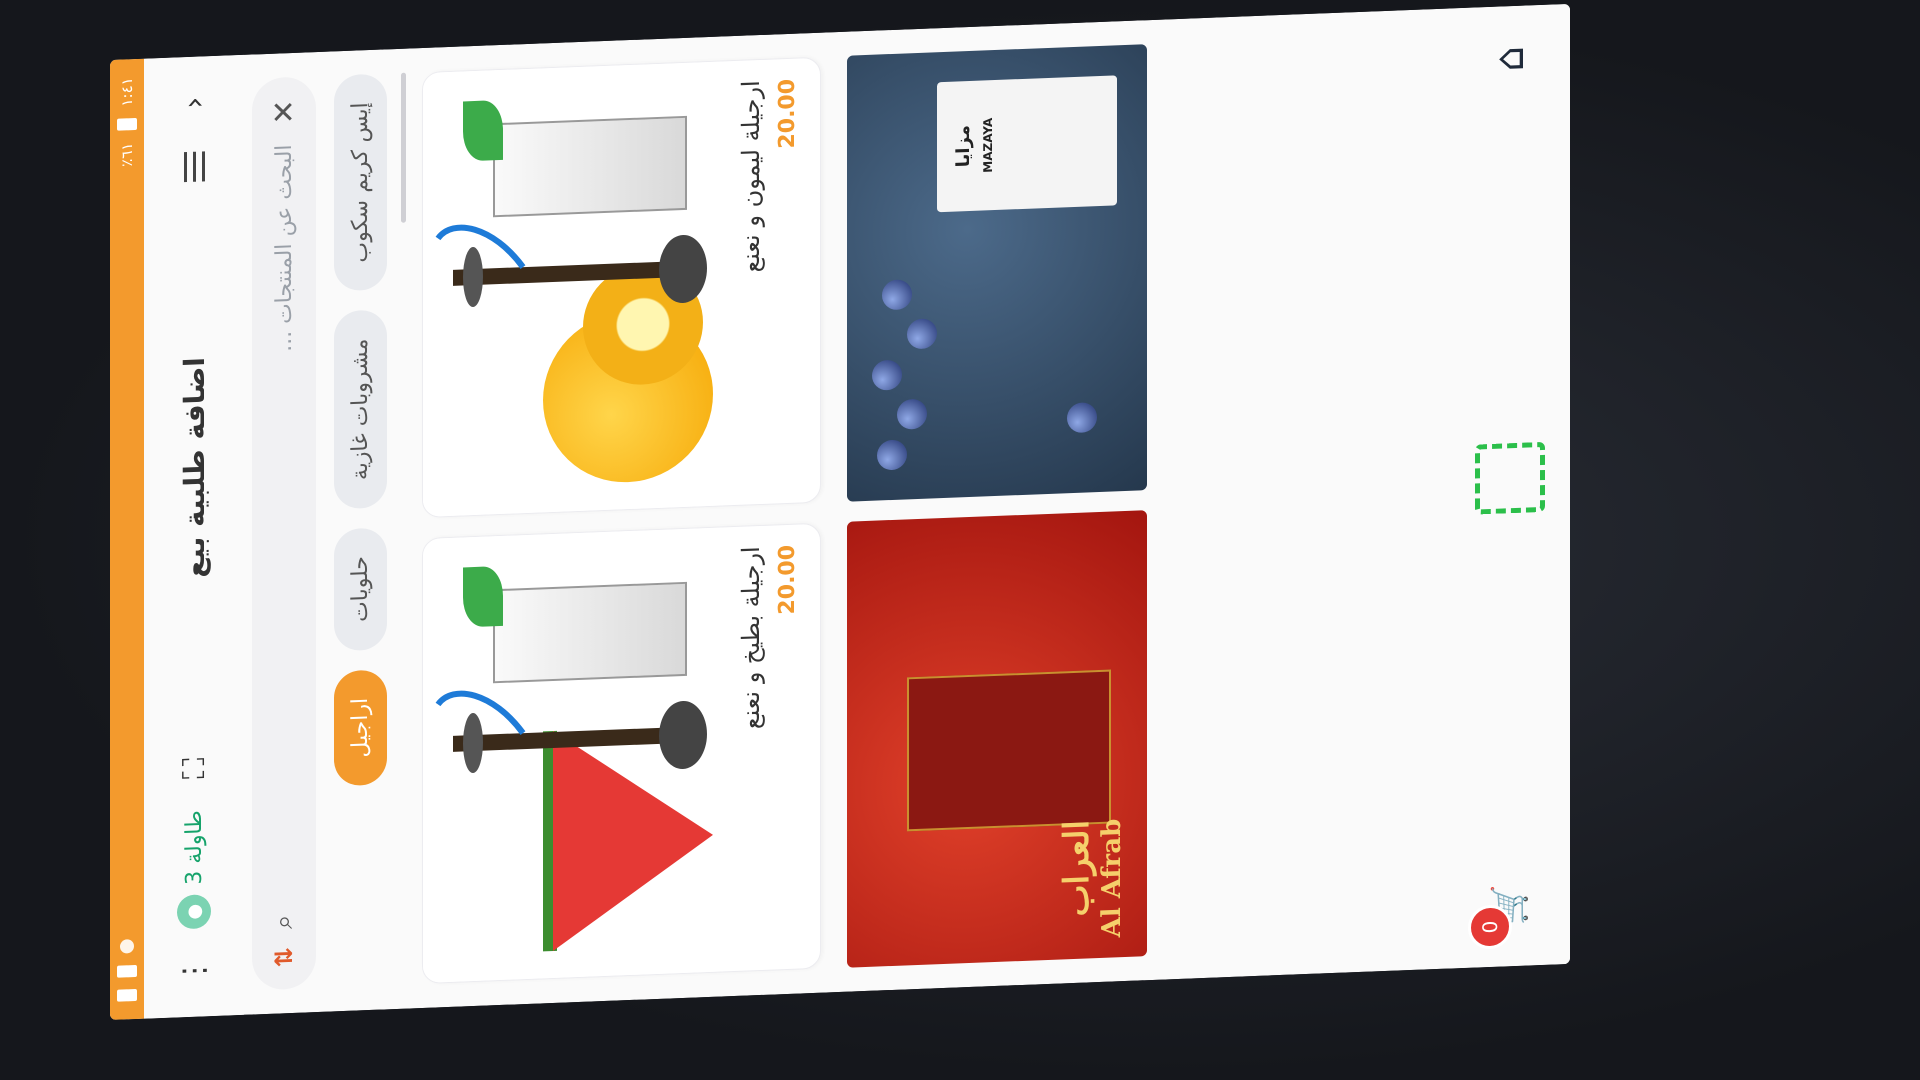 The image size is (1920, 1080). I want to click on product-name: ارجيلة بطيخ و نعنع, so click(751, 637).